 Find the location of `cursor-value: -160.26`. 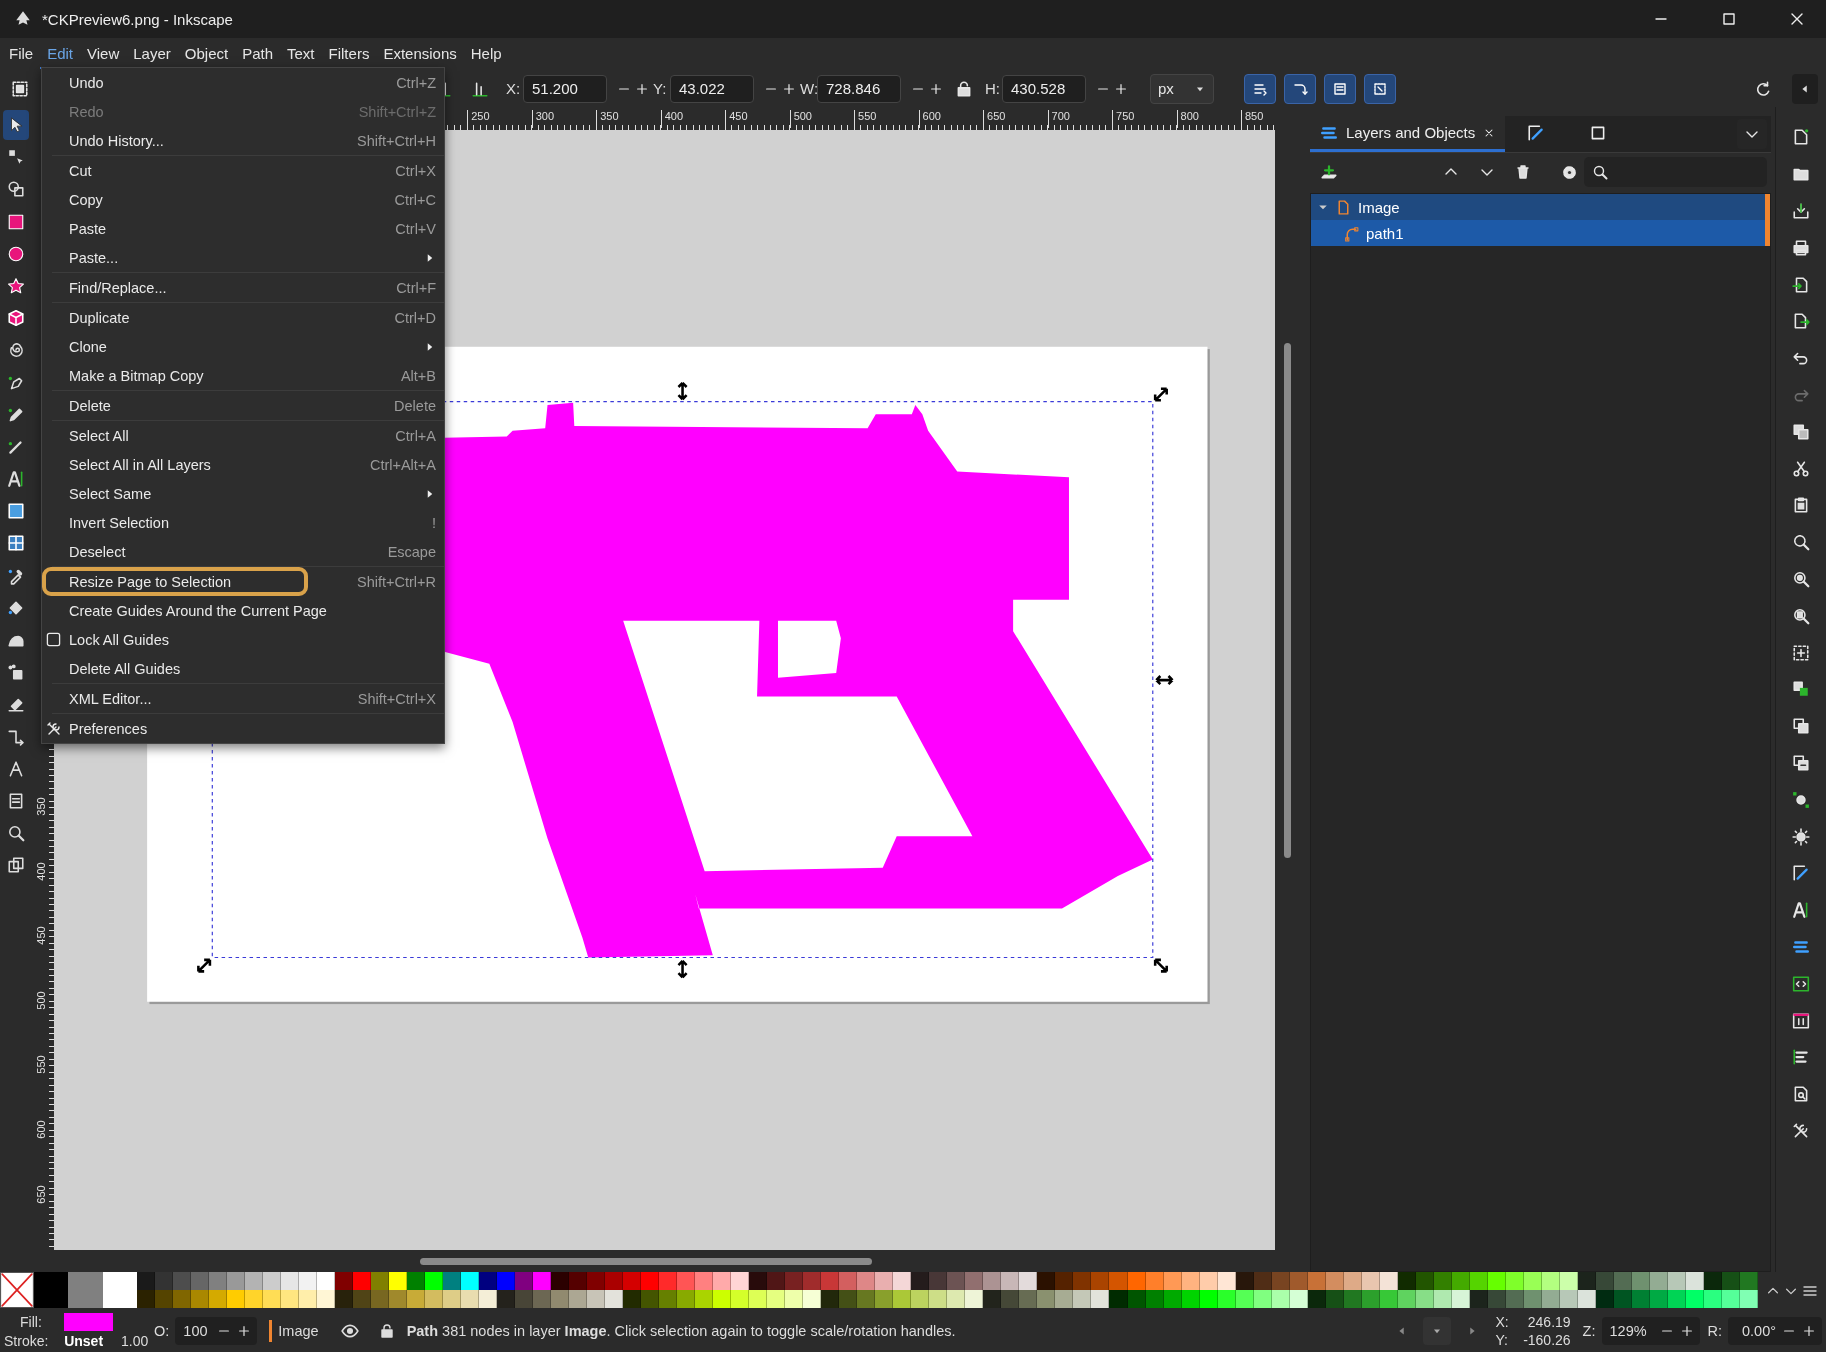

cursor-value: -160.26 is located at coordinates (1546, 1340).